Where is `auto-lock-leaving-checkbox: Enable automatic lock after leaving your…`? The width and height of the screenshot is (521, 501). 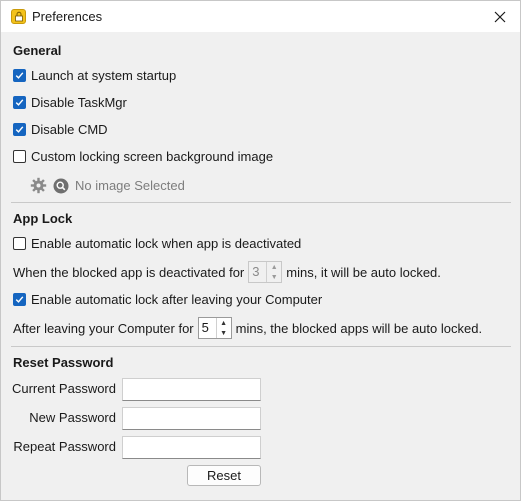 auto-lock-leaving-checkbox: Enable automatic lock after leaving your… is located at coordinates (167, 299).